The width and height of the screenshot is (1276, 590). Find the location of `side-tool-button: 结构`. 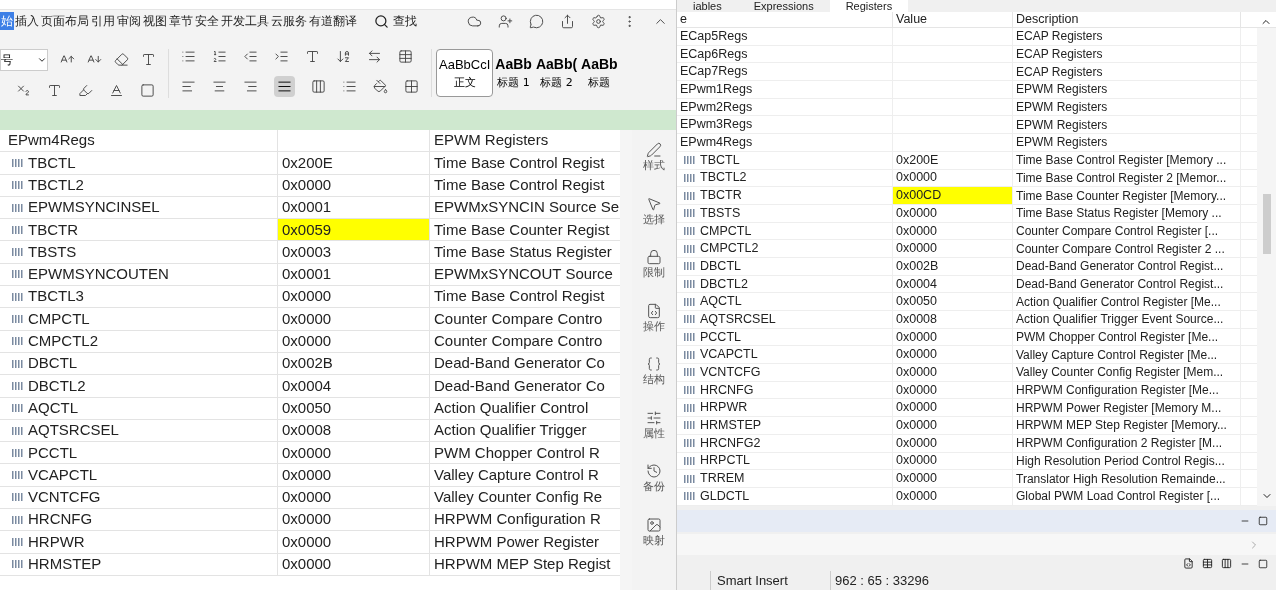

side-tool-button: 结构 is located at coordinates (654, 372).